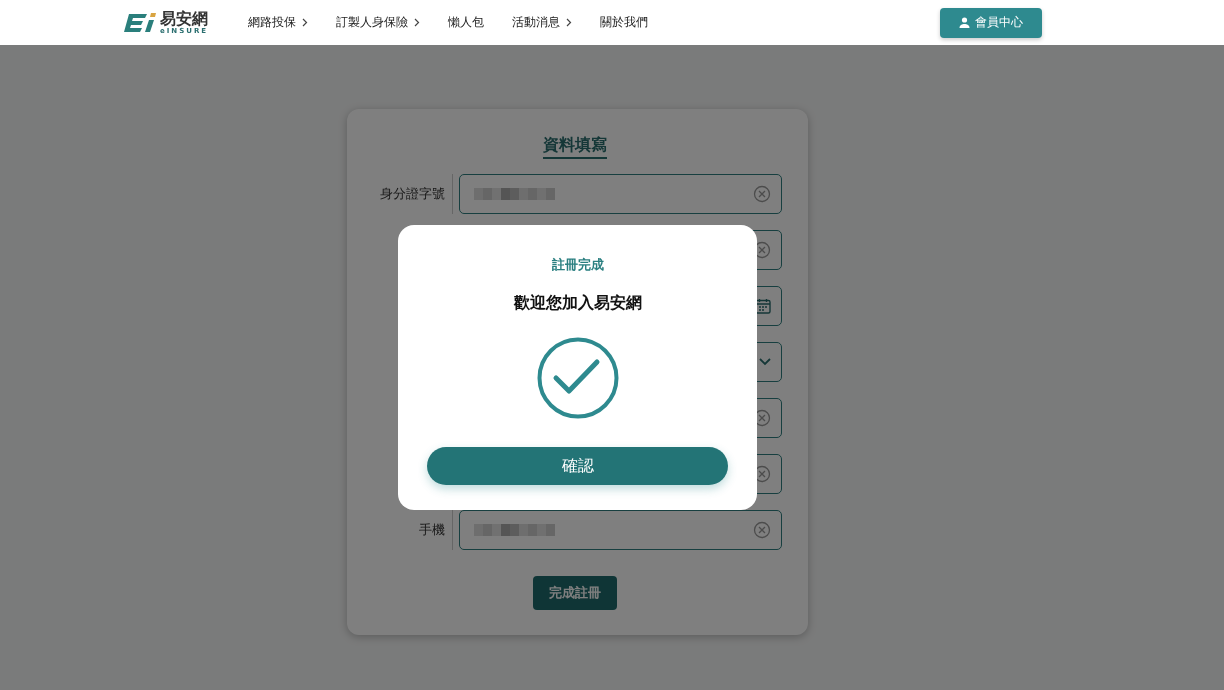  Describe the element at coordinates (991, 22) in the screenshot. I see `member-center-button: 會員中心` at that location.